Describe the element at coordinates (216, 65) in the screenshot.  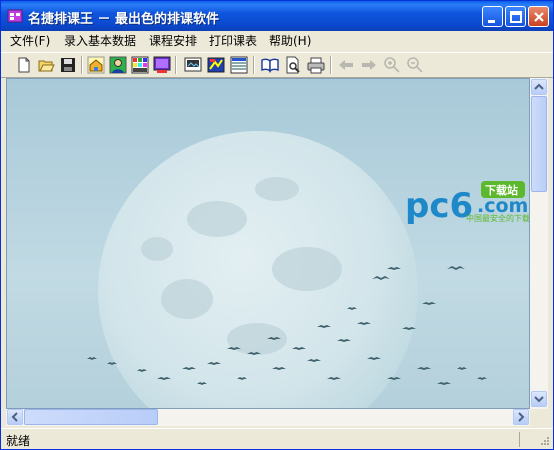
I see `arrange-icon` at that location.